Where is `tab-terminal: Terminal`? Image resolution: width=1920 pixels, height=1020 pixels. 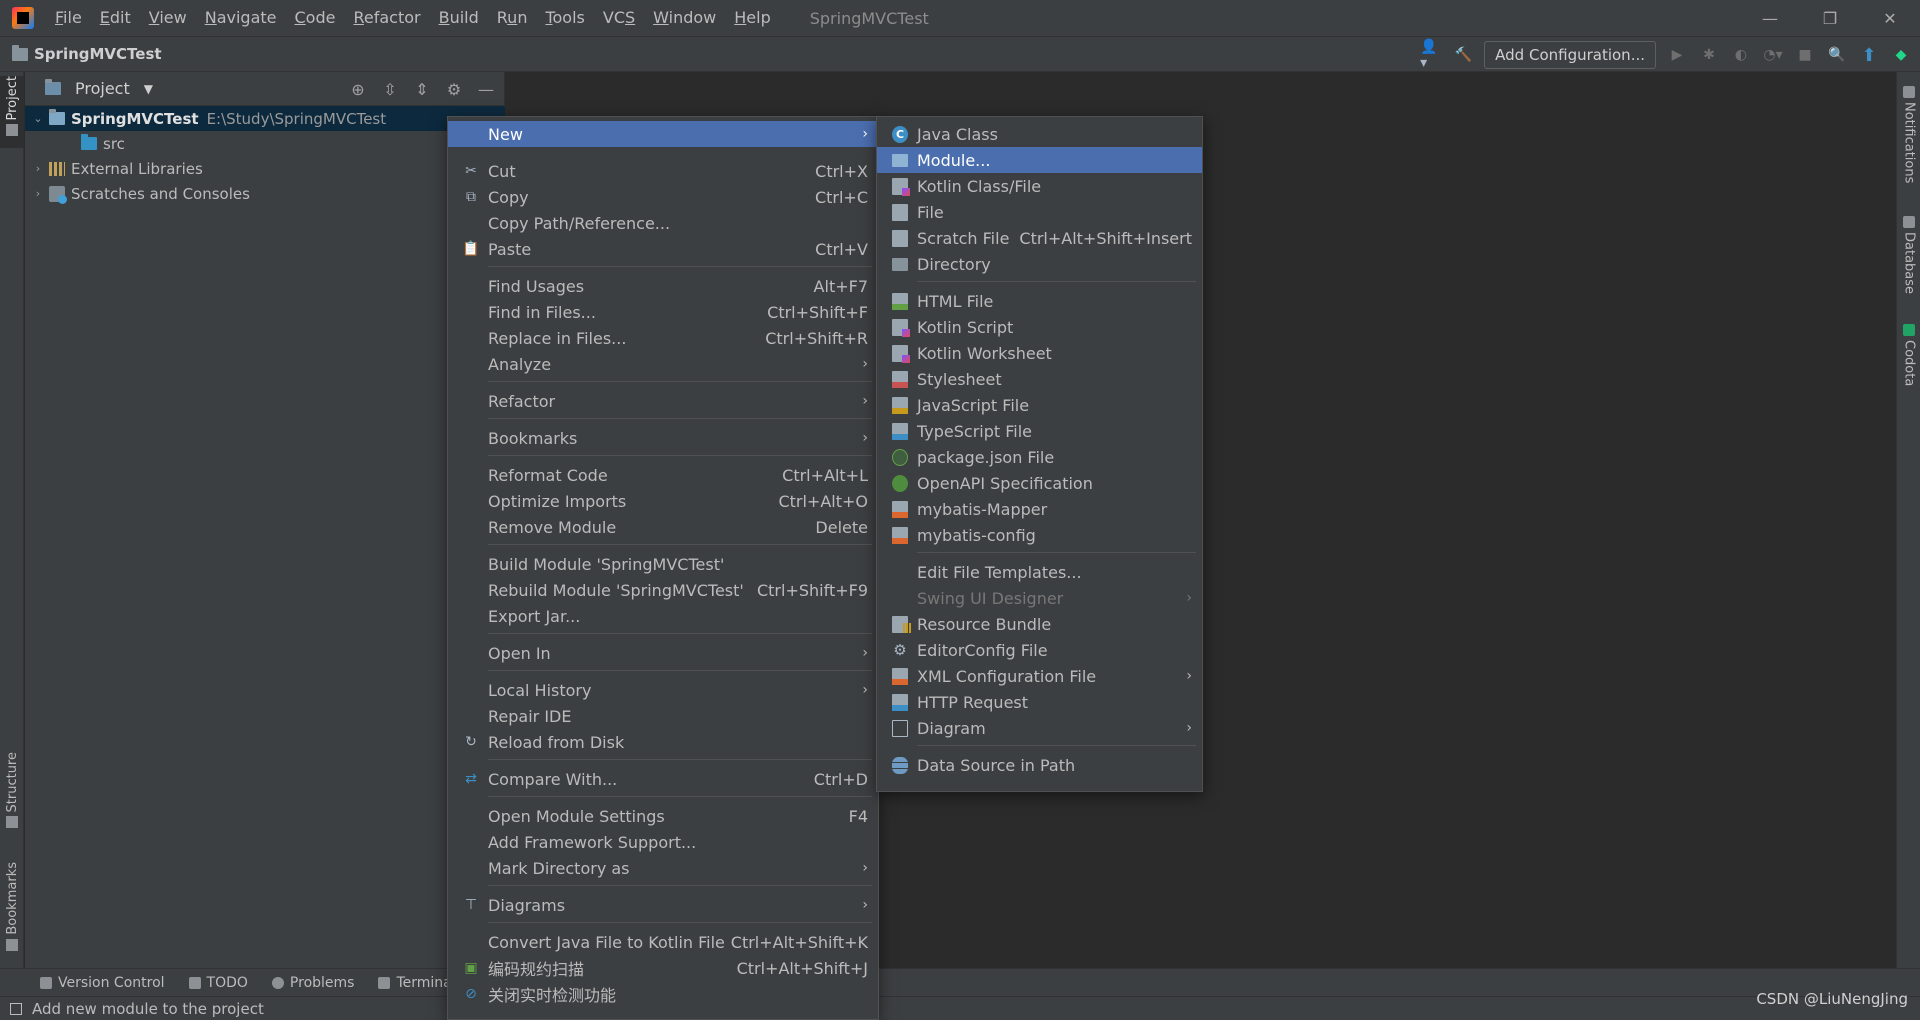 tab-terminal: Terminal is located at coordinates (417, 983).